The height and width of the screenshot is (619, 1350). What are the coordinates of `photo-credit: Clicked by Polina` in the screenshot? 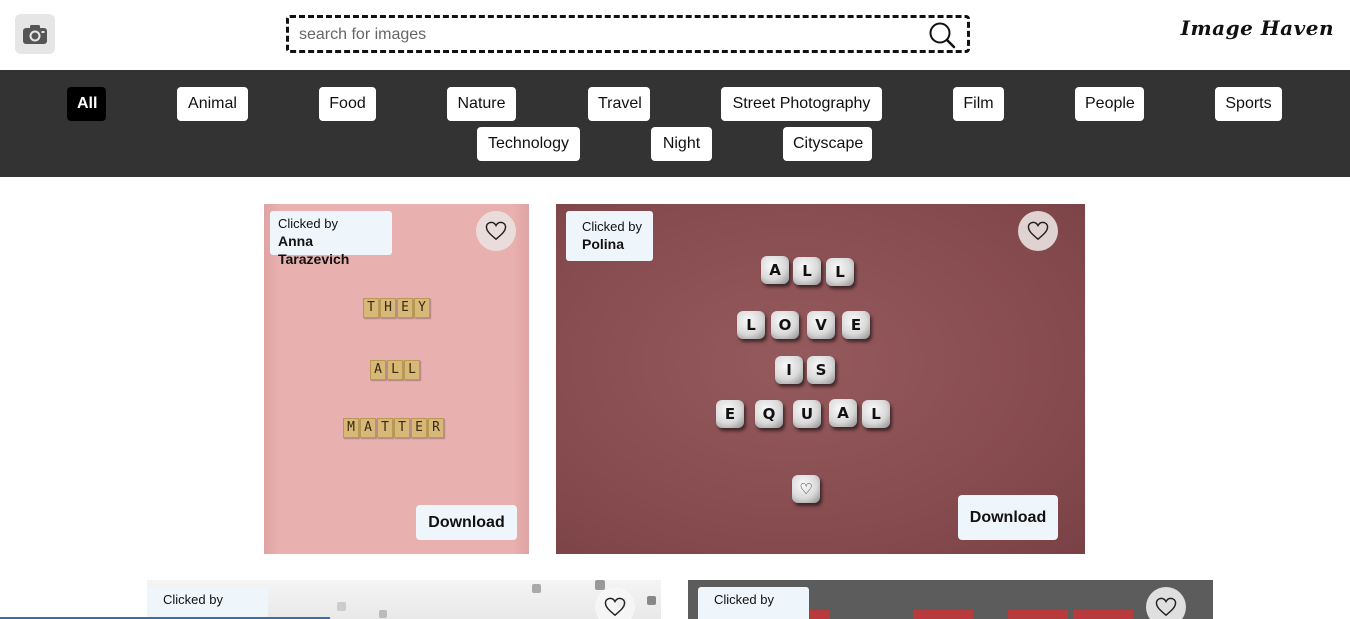 It's located at (609, 236).